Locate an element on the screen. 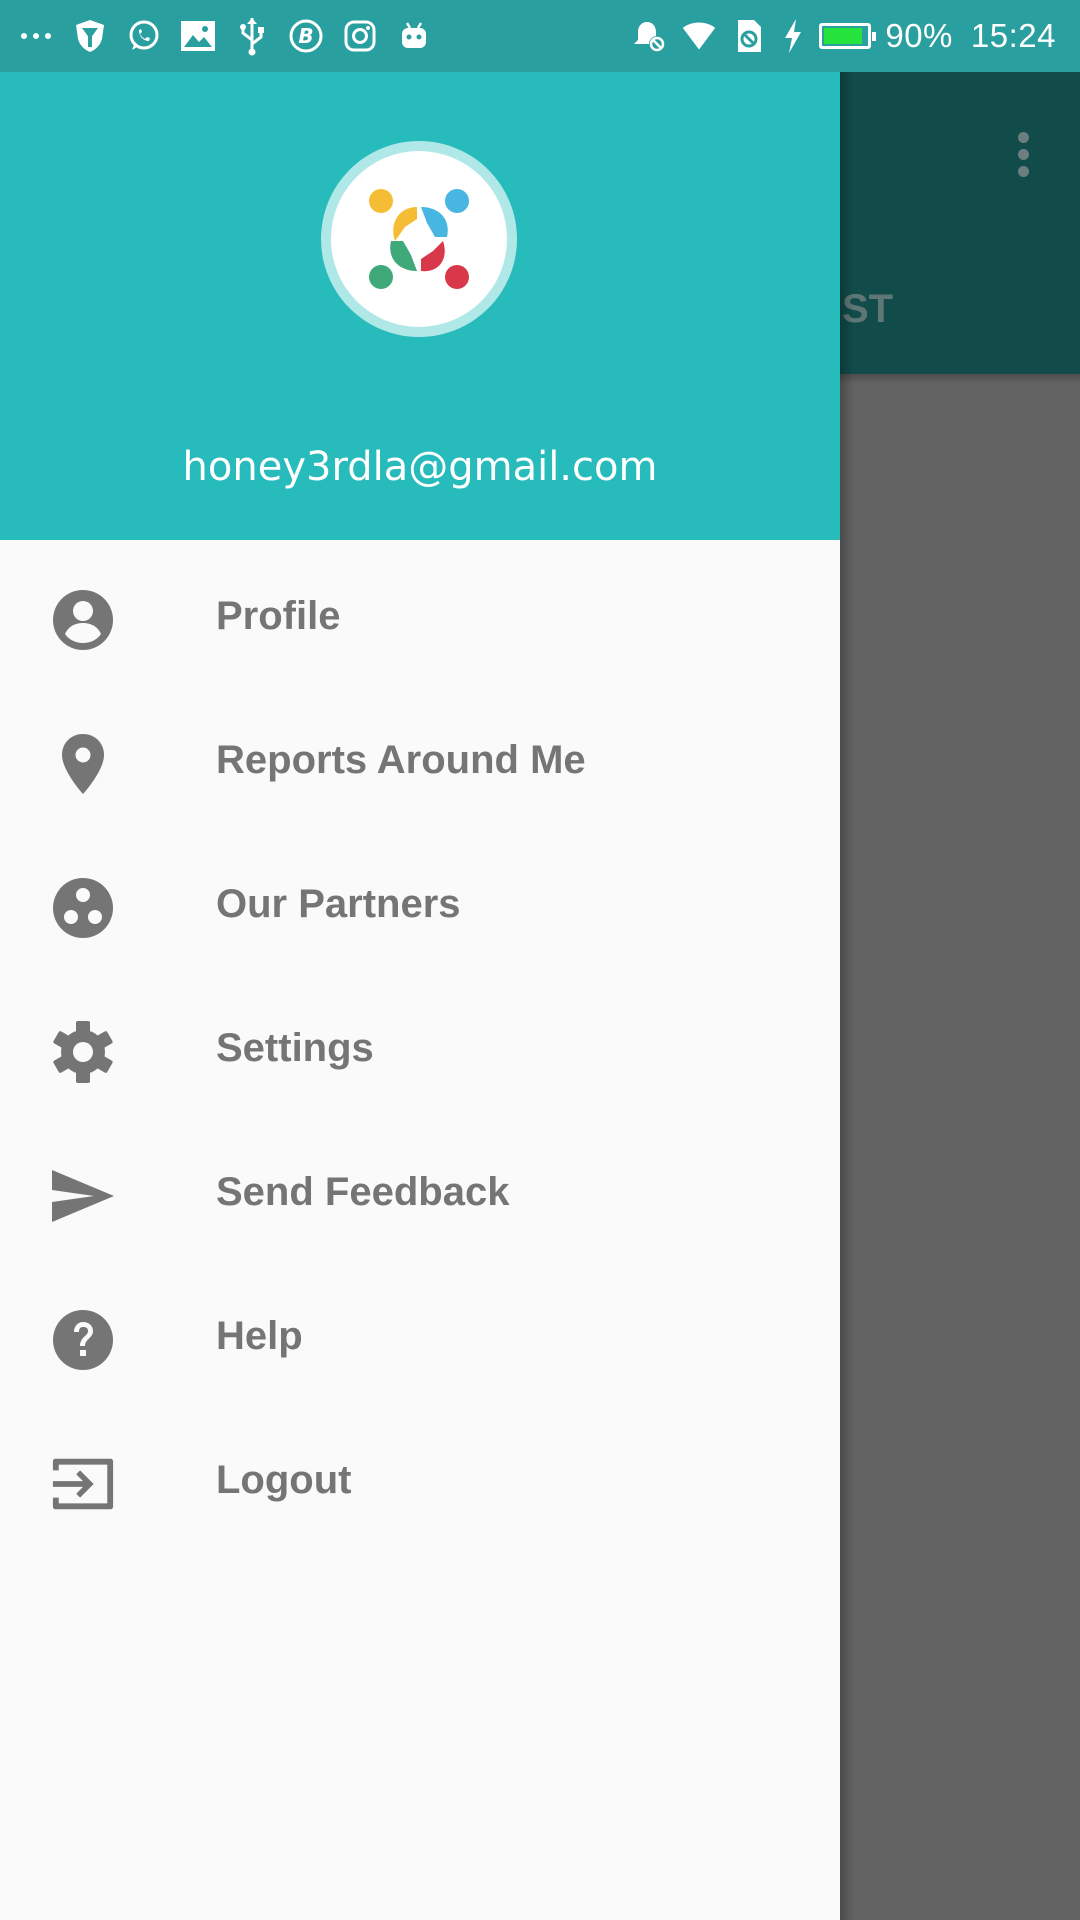 This screenshot has width=1080, height=1920. gallery-icon is located at coordinates (198, 36).